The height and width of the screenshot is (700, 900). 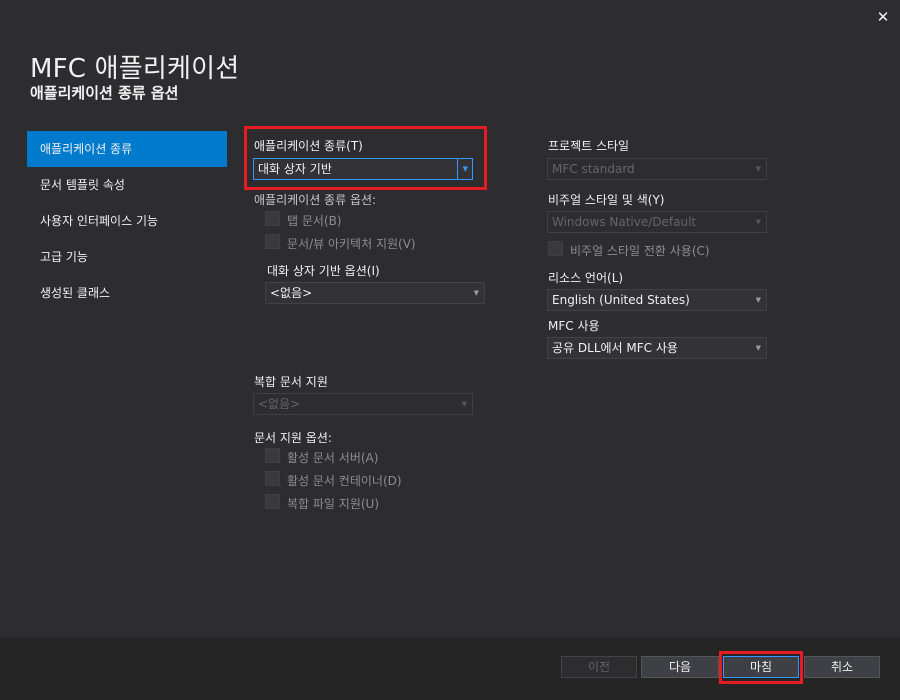 What do you see at coordinates (272, 501) in the screenshot?
I see `compound-file-checkbox` at bounding box center [272, 501].